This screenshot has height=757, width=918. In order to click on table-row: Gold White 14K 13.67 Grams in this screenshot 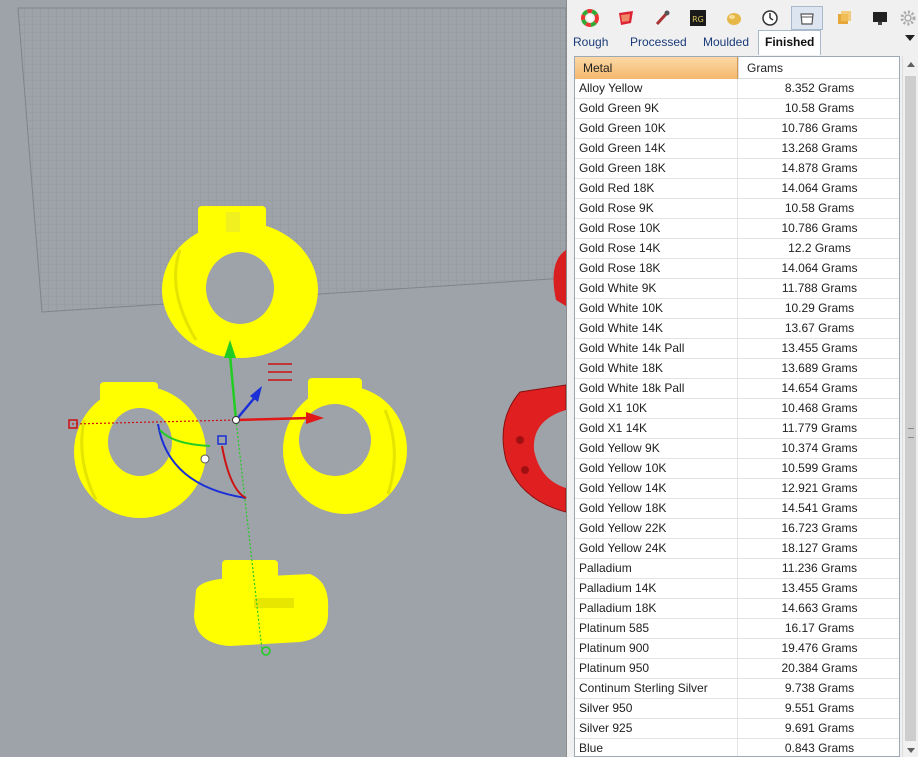, I will do `click(737, 329)`.